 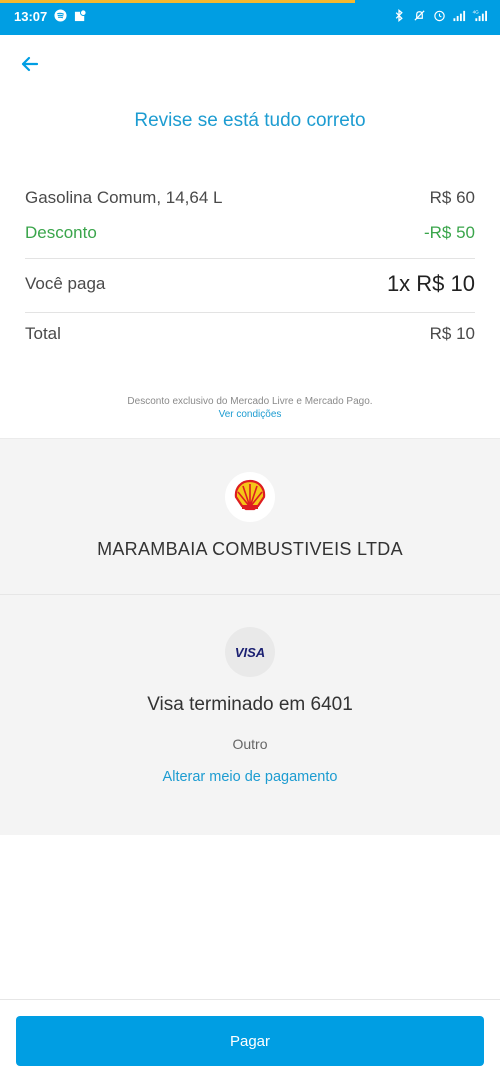 What do you see at coordinates (449, 232) in the screenshot?
I see `discount-value: -R$ 50` at bounding box center [449, 232].